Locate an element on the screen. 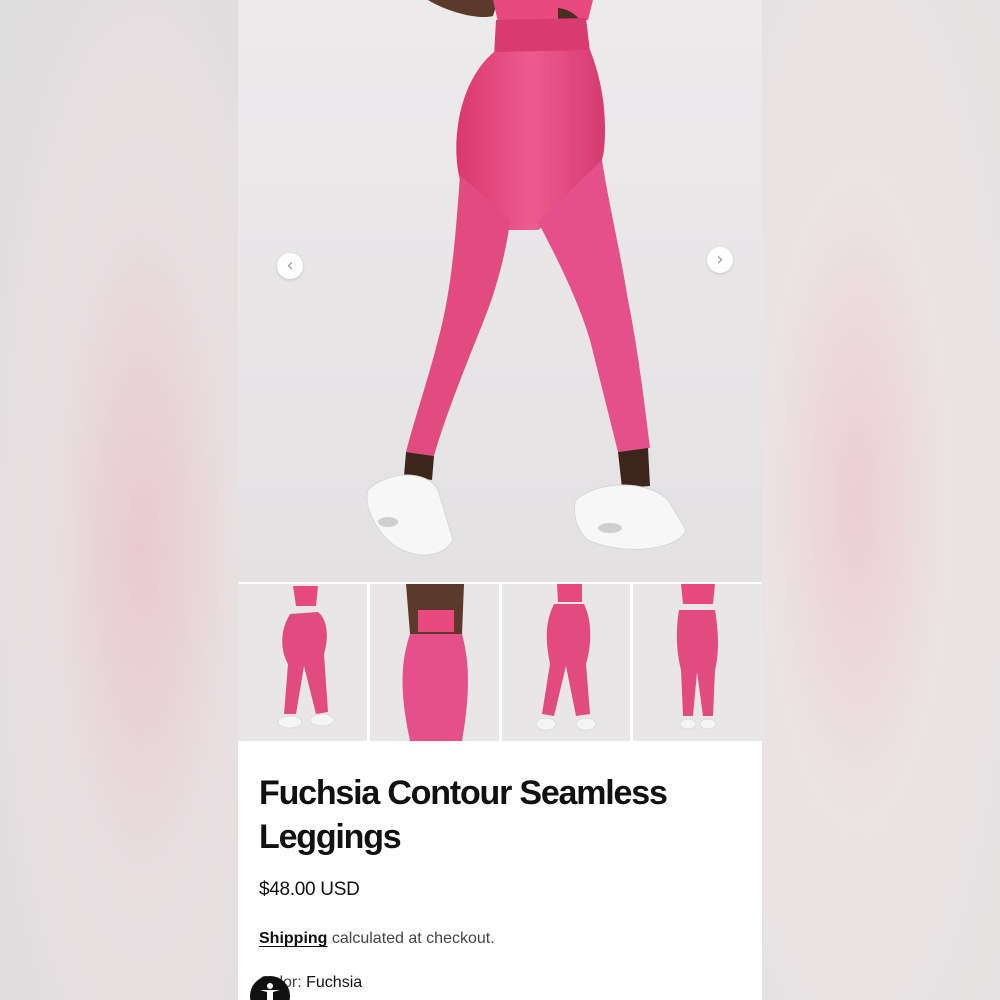  gallery-prev-button: ‹ is located at coordinates (290, 266).